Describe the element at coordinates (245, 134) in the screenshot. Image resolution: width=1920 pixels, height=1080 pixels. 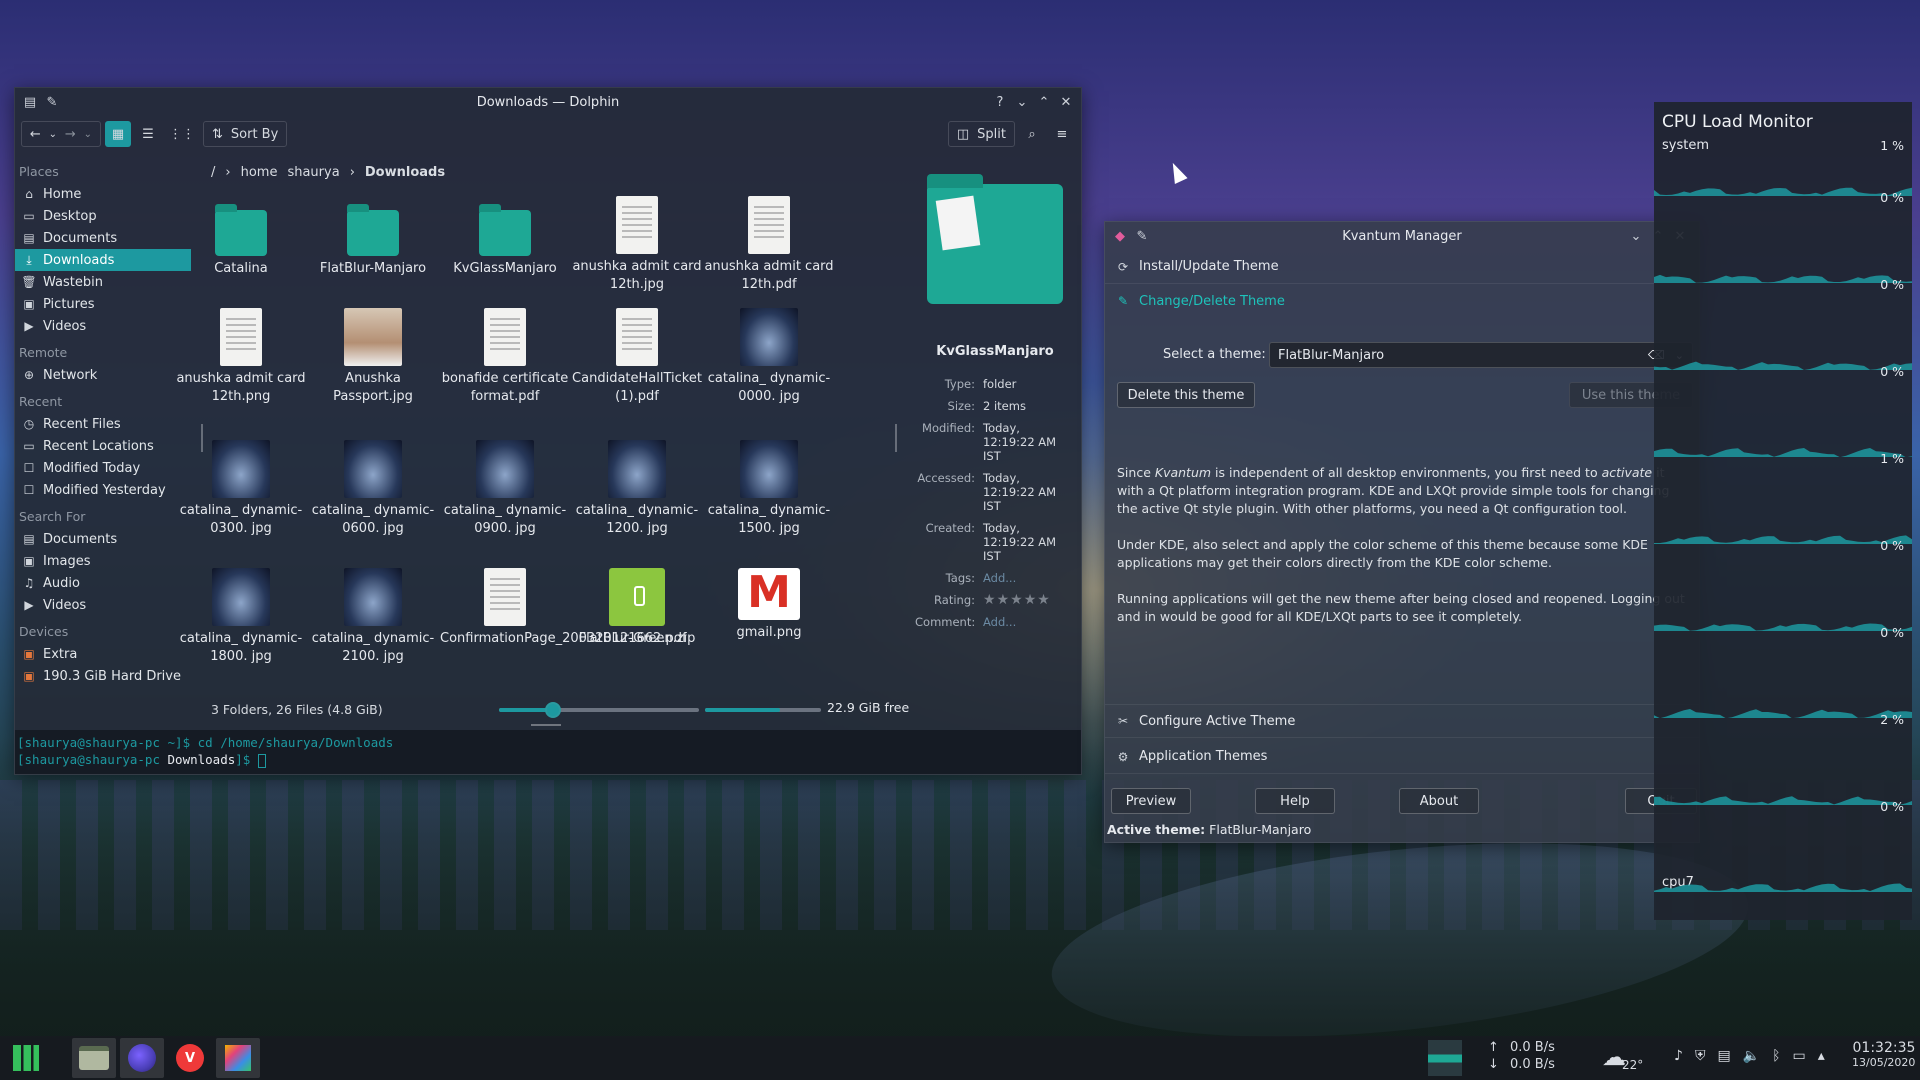
I see `sort-by-button: ⇅ Sort By` at that location.